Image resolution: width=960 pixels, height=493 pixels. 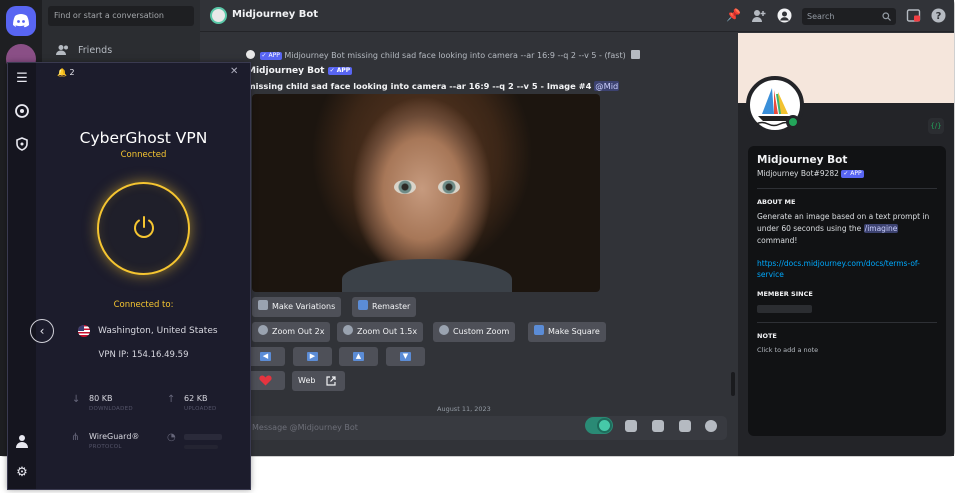 I want to click on image-left-eye, so click(x=405, y=187).